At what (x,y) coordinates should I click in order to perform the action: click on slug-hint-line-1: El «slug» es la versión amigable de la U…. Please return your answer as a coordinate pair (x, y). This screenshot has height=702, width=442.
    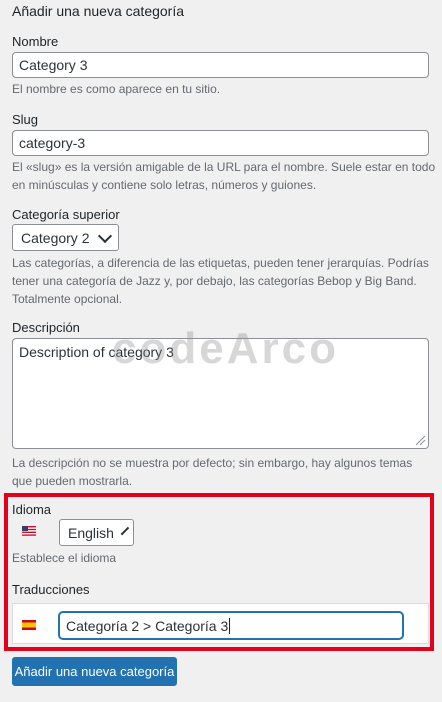
    Looking at the image, I should click on (224, 167).